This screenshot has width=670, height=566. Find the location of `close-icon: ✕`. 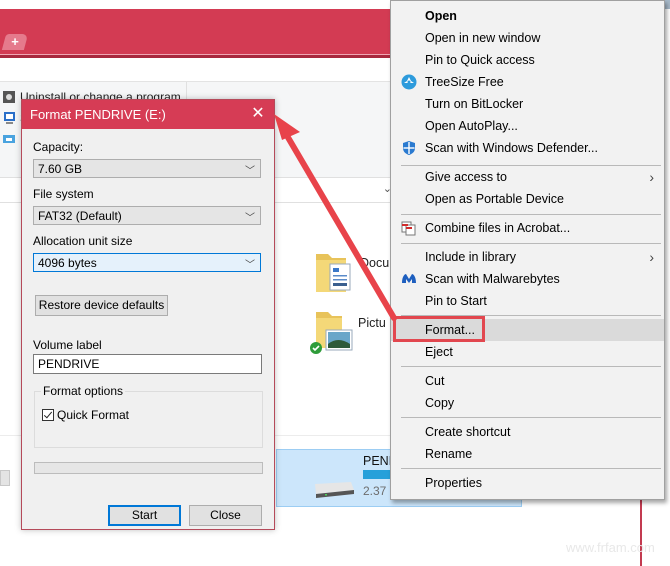

close-icon: ✕ is located at coordinates (258, 114).